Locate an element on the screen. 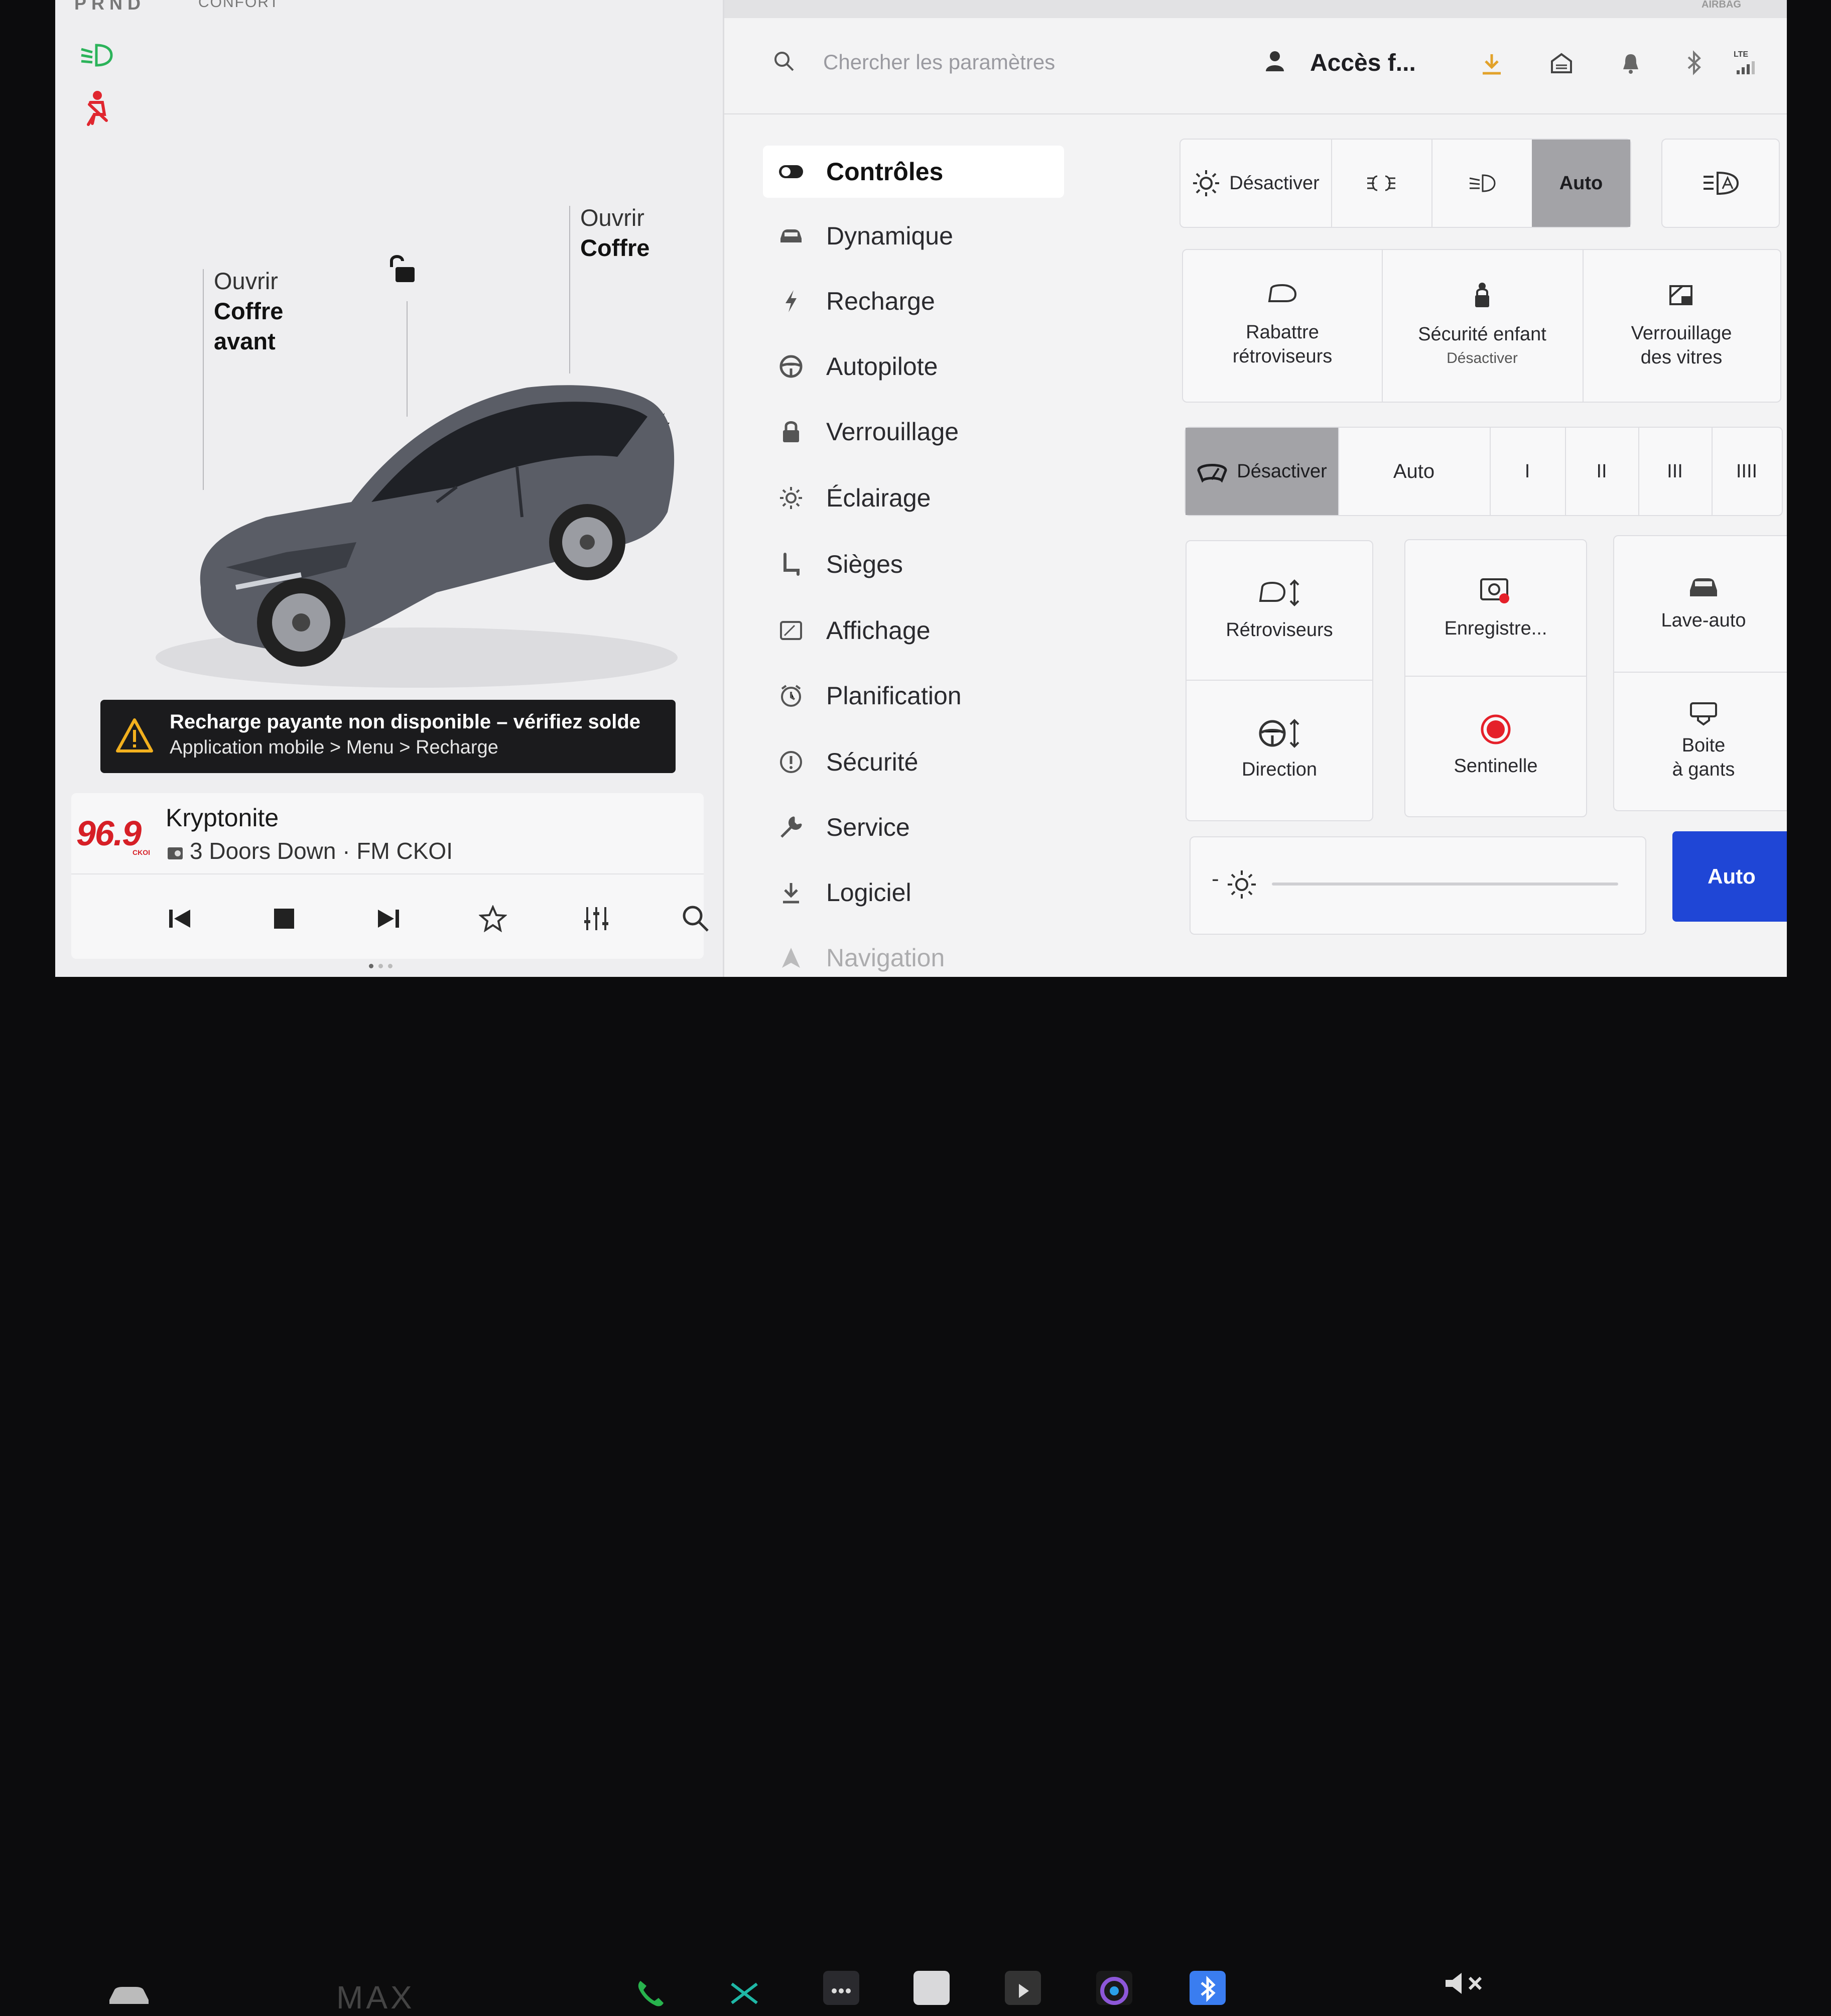 The width and height of the screenshot is (1831, 2016). wiper-speed-3: III is located at coordinates (1676, 471).